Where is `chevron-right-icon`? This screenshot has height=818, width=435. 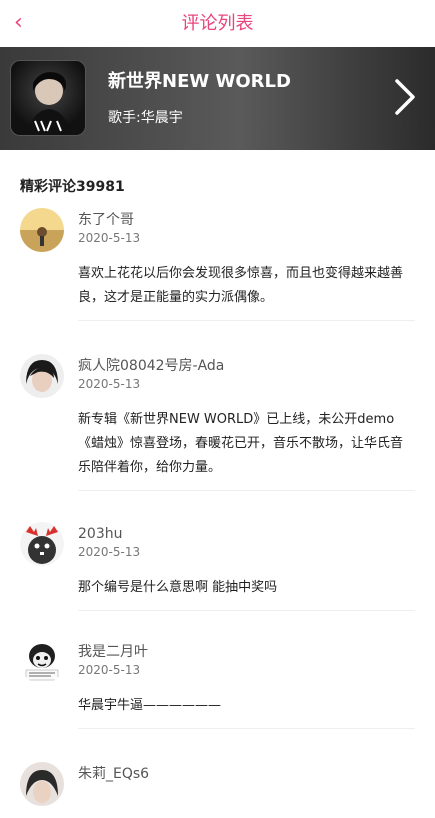
chevron-right-icon is located at coordinates (405, 97).